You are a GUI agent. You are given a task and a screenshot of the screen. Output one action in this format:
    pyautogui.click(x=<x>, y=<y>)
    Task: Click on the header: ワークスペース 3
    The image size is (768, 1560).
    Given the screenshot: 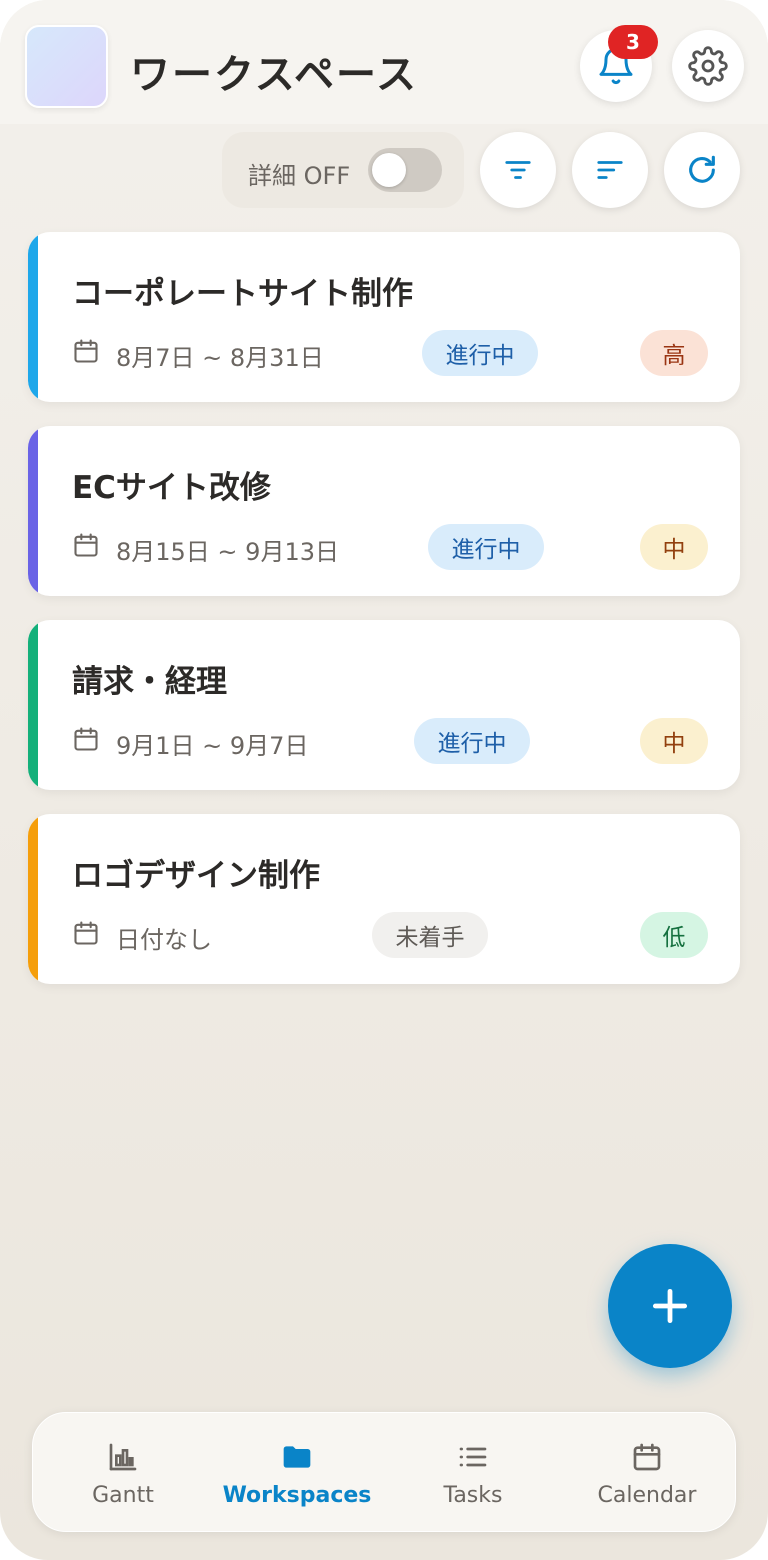 What is the action you would take?
    pyautogui.click(x=384, y=62)
    